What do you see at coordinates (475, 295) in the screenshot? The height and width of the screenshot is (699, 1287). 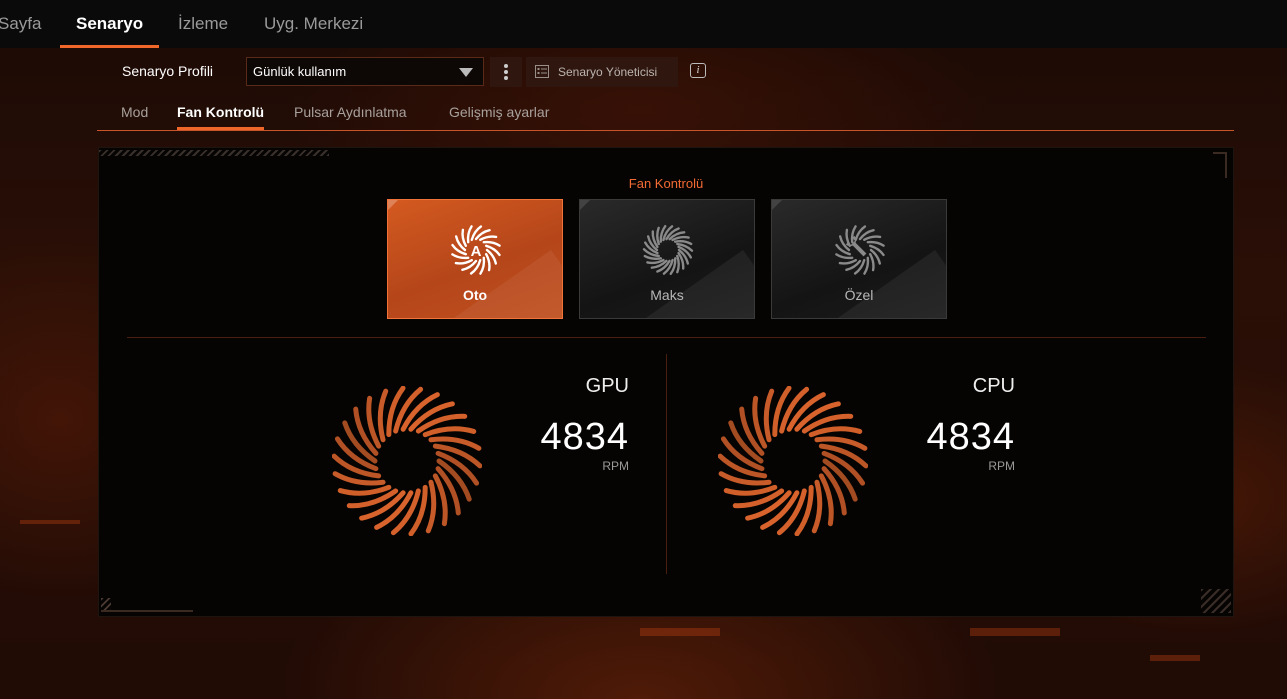 I see `mode-auto-label: Oto` at bounding box center [475, 295].